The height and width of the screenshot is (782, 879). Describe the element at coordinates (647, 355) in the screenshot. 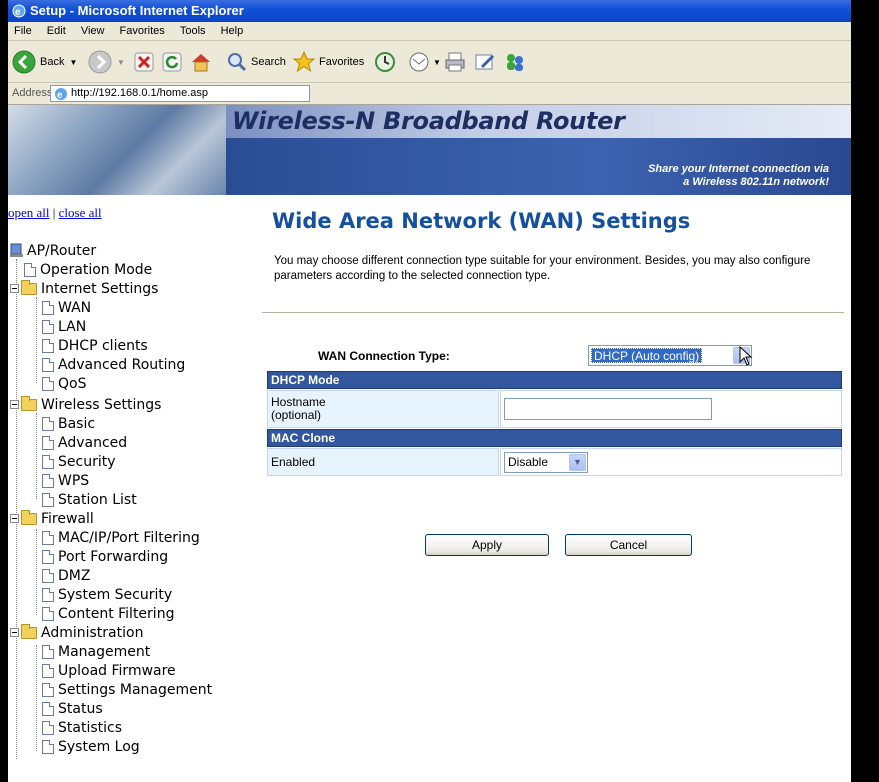

I see `wan-connection-type-value: DHCP (Auto config)` at that location.